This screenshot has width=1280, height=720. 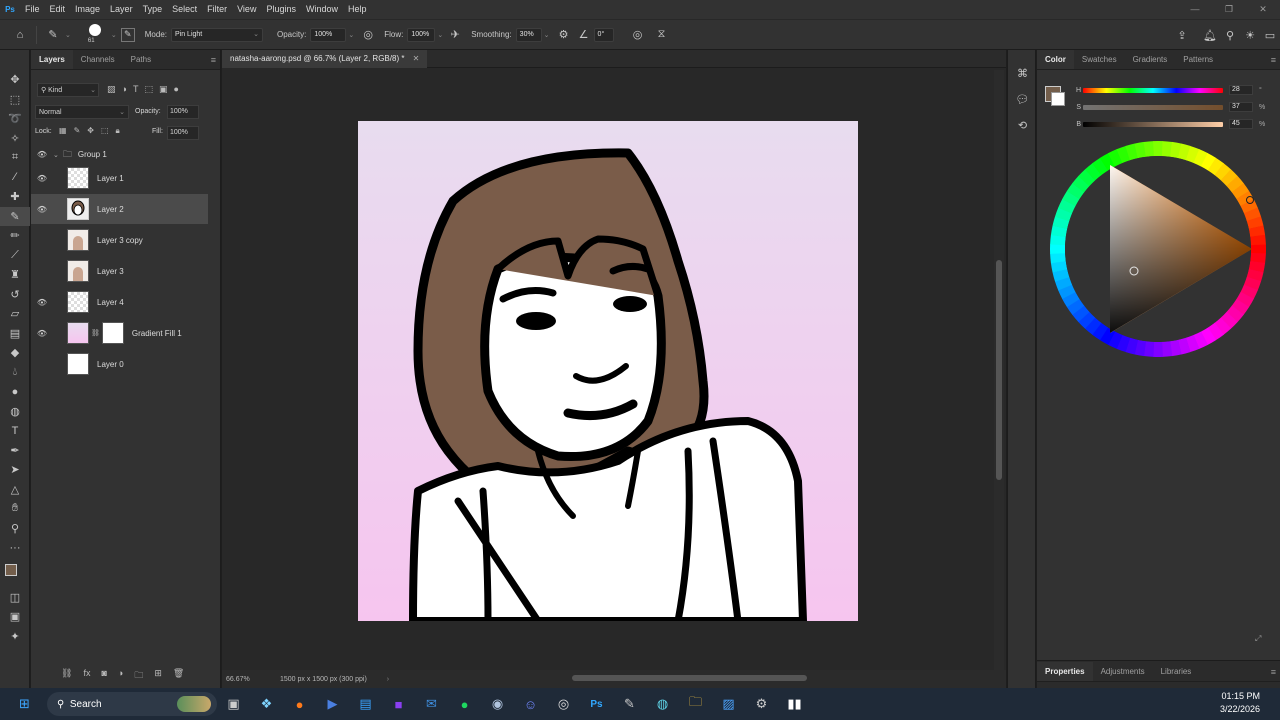 I want to click on symmetry-butterfly-icon: ⧖, so click(x=662, y=35).